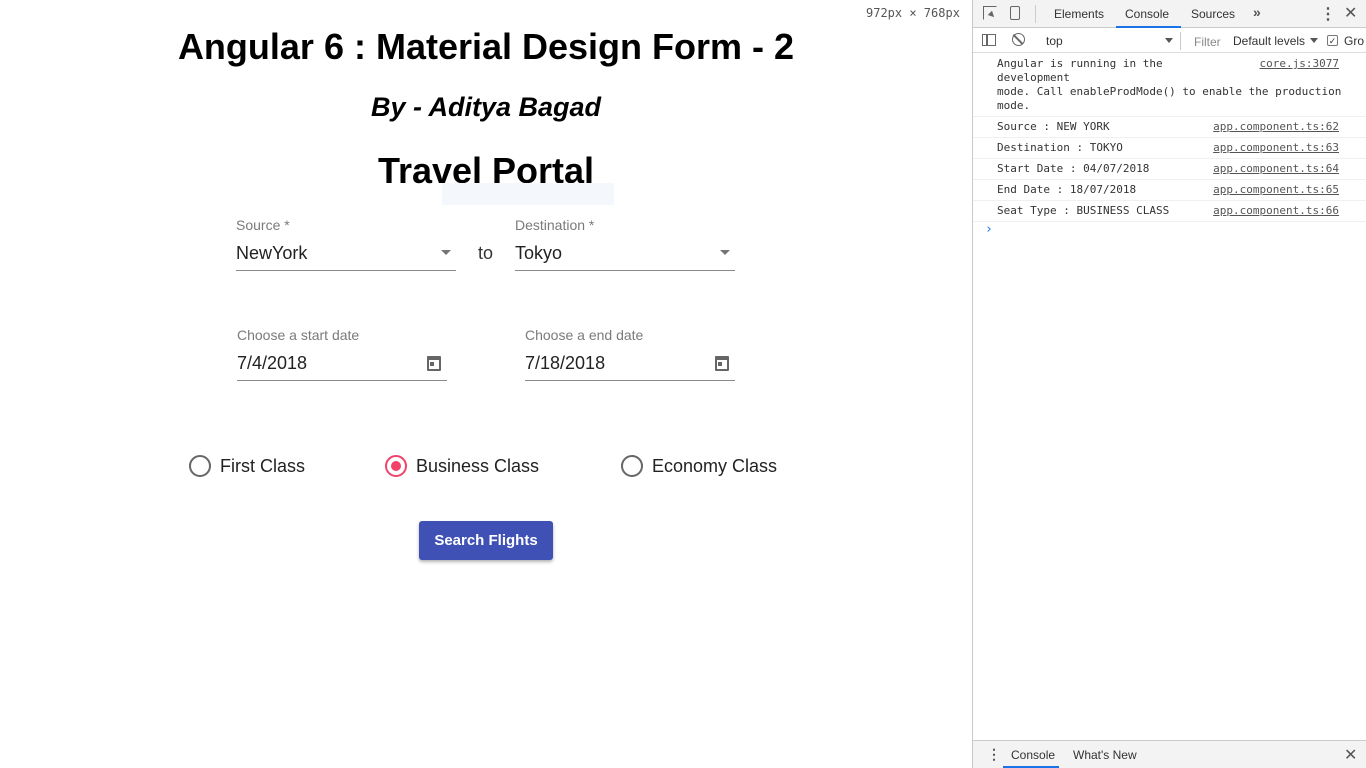 Image resolution: width=1366 pixels, height=768 pixels. What do you see at coordinates (528, 194) in the screenshot?
I see `tooltip-ghost` at bounding box center [528, 194].